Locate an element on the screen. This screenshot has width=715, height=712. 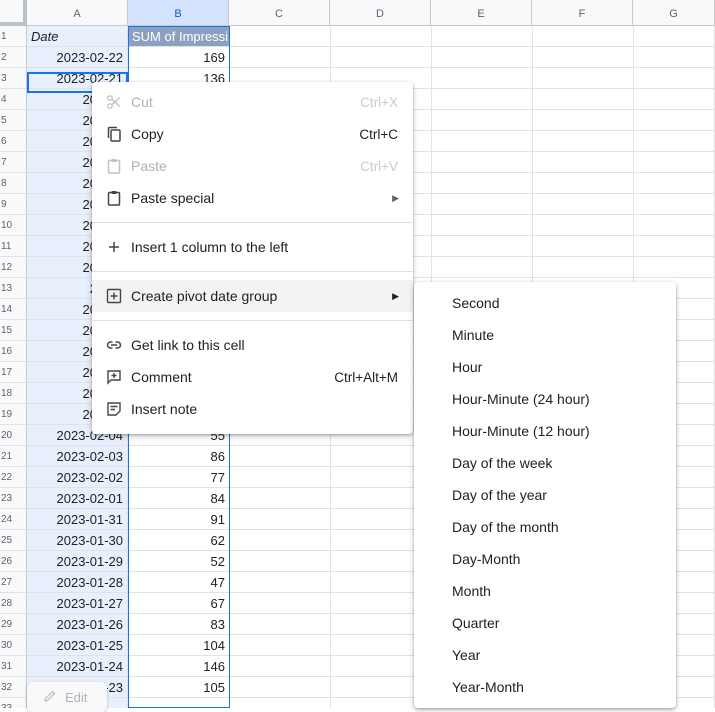
row-header: 21 is located at coordinates (13, 456).